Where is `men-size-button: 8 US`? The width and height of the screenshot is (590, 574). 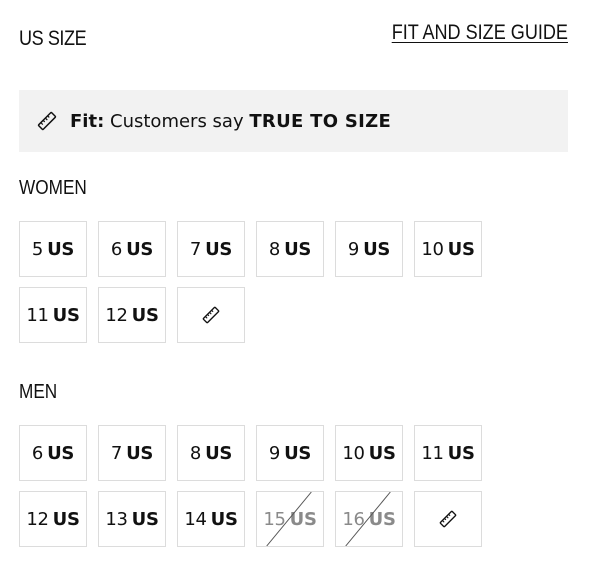 men-size-button: 8 US is located at coordinates (211, 453).